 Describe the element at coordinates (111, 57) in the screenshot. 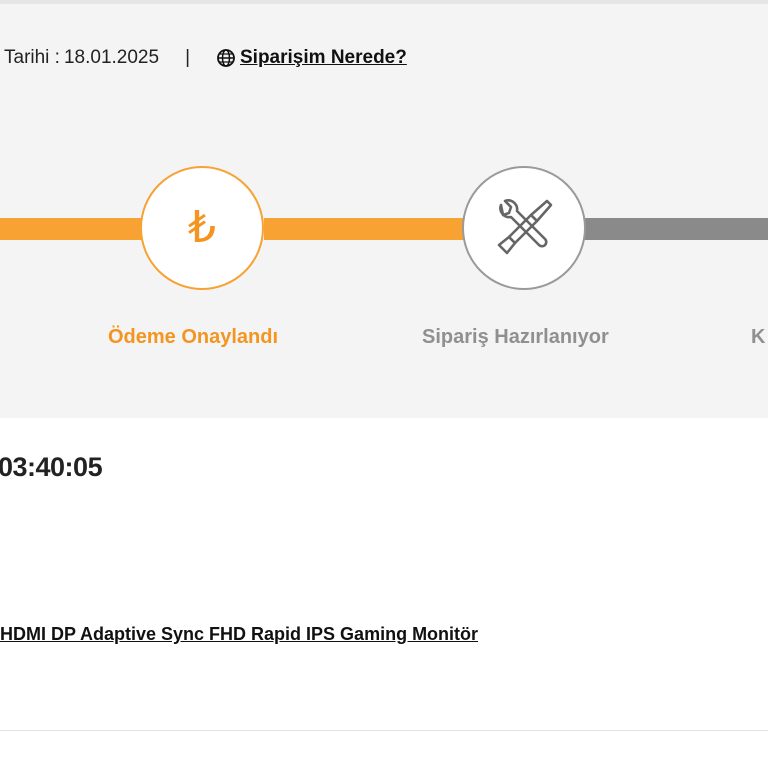

I see `order-date-value: 18.01.2025` at that location.